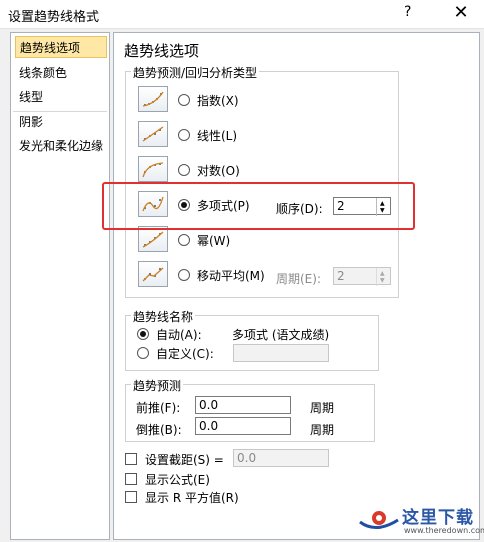  What do you see at coordinates (258, 206) in the screenshot?
I see `annotation-highlight-box` at bounding box center [258, 206].